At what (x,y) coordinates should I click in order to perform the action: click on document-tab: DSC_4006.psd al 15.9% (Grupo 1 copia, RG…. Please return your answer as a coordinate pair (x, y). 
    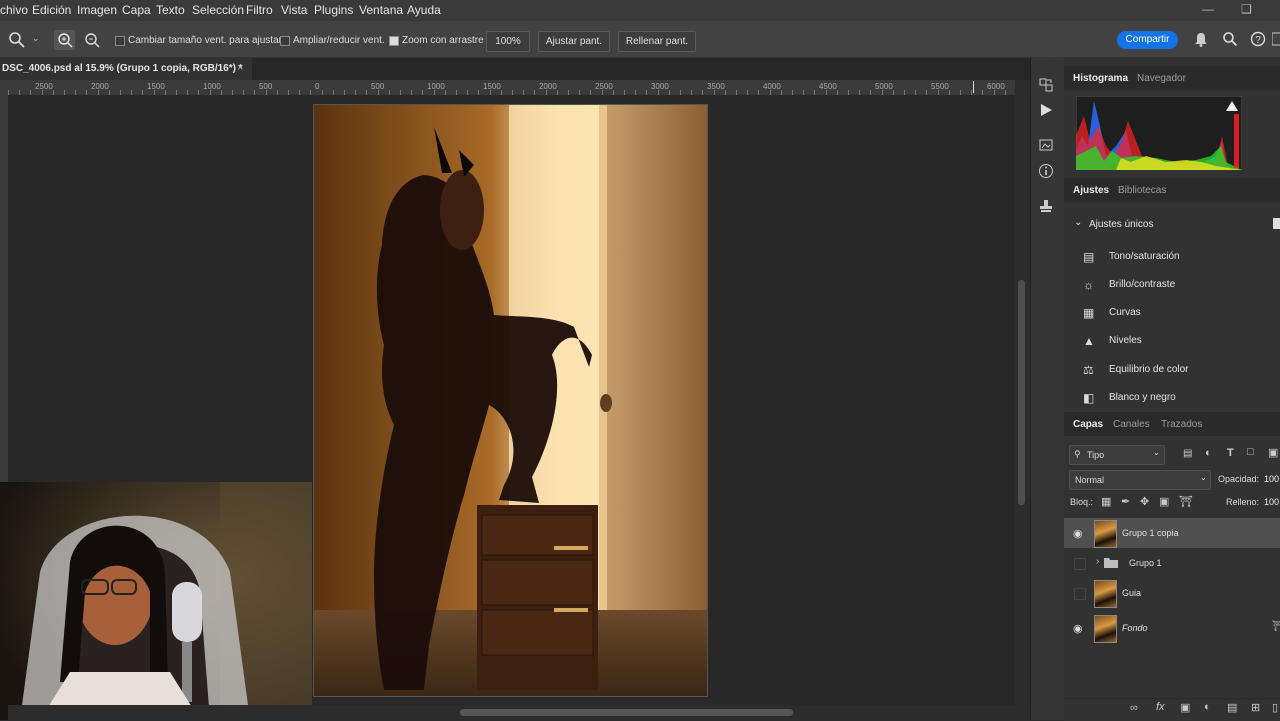
    Looking at the image, I should click on (126, 69).